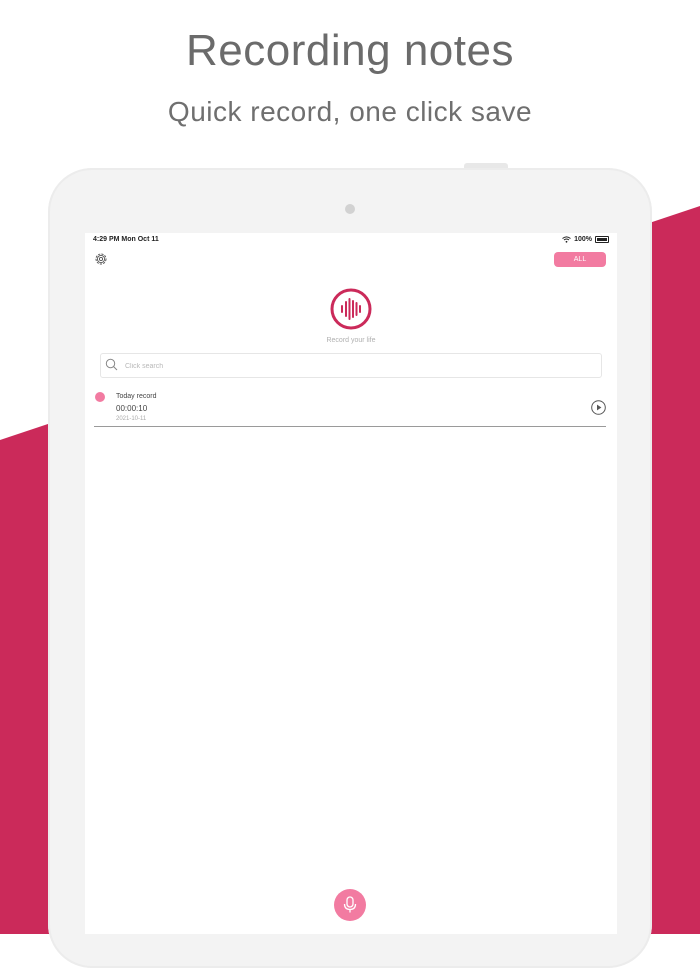 This screenshot has height=968, width=700. What do you see at coordinates (111, 364) in the screenshot?
I see `search-icon` at bounding box center [111, 364].